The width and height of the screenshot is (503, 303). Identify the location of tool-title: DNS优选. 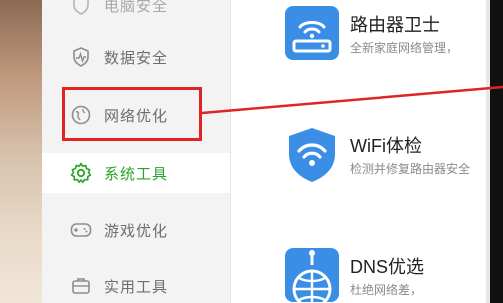
(387, 267).